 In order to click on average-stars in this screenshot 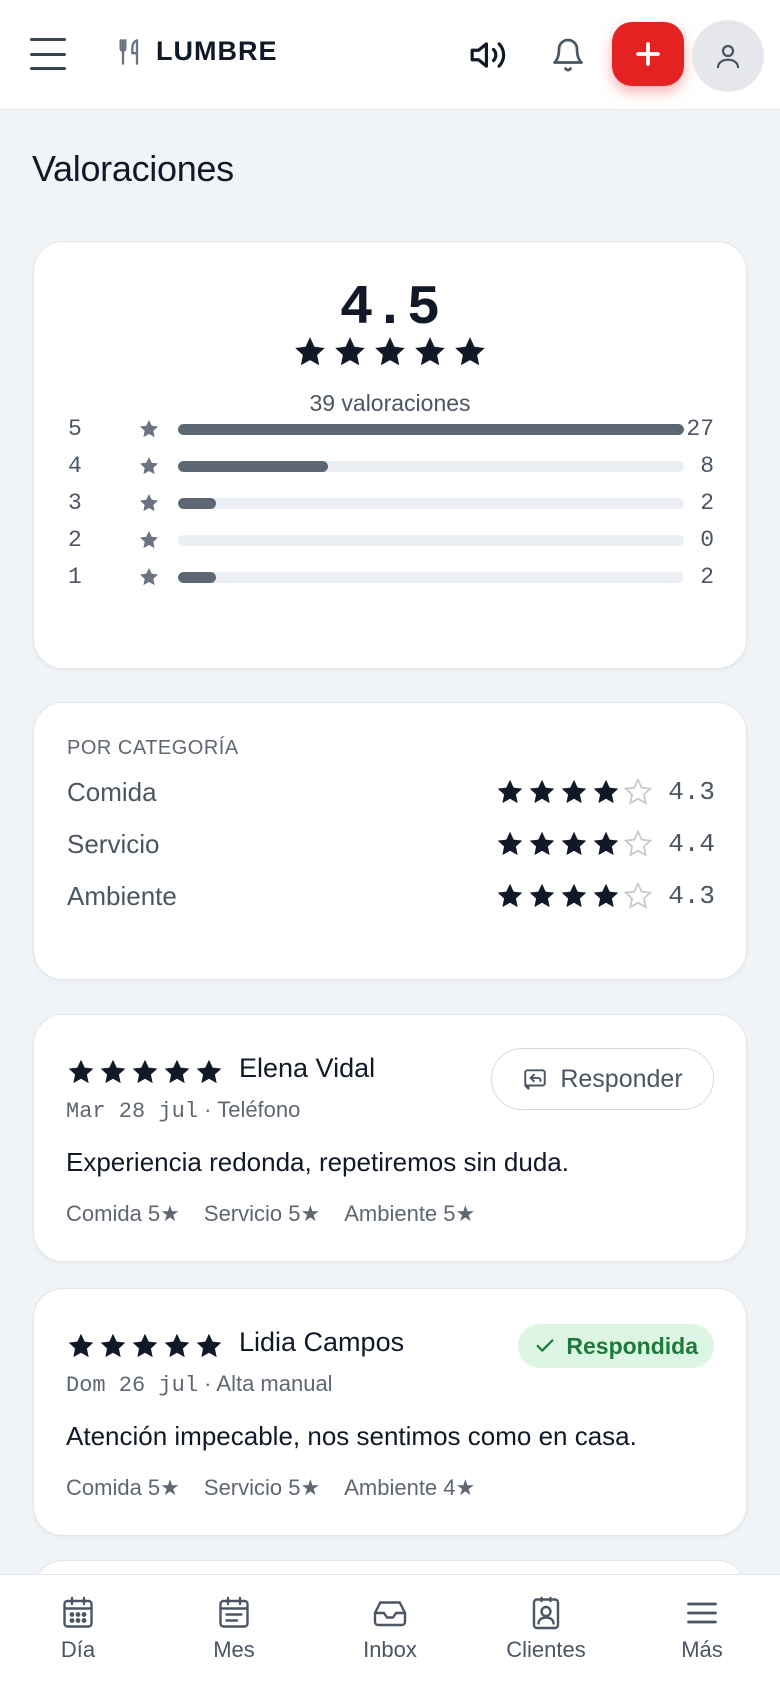, I will do `click(390, 352)`.